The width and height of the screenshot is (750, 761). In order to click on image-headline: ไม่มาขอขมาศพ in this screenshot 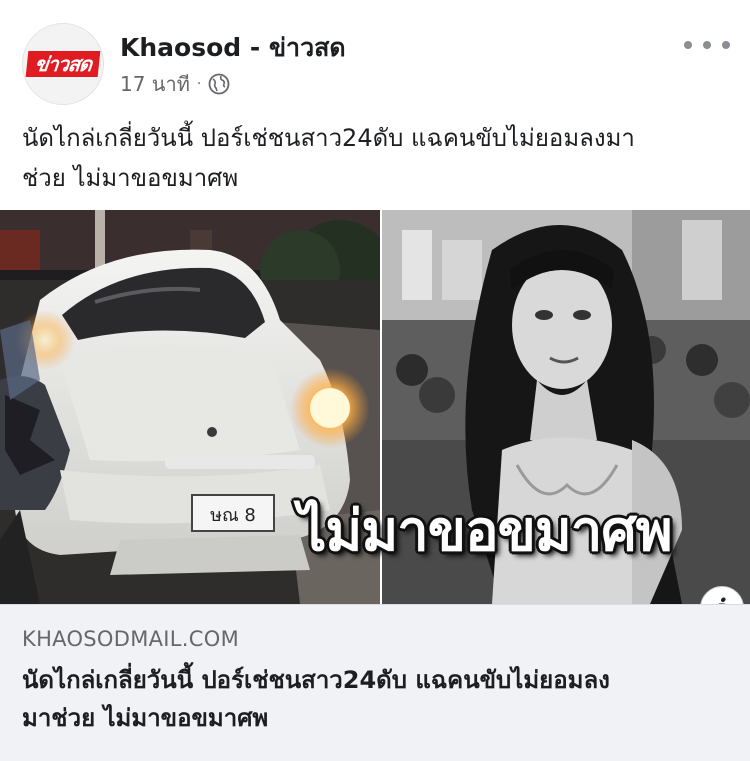, I will do `click(485, 531)`.